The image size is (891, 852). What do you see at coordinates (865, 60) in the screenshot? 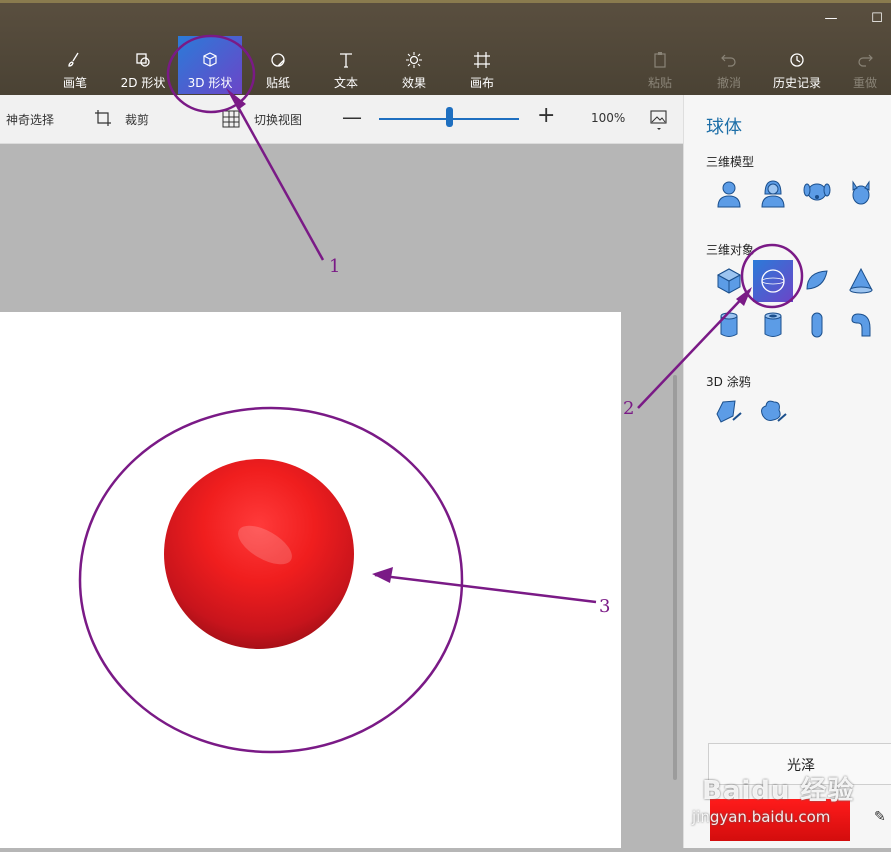
I see `redo-icon` at bounding box center [865, 60].